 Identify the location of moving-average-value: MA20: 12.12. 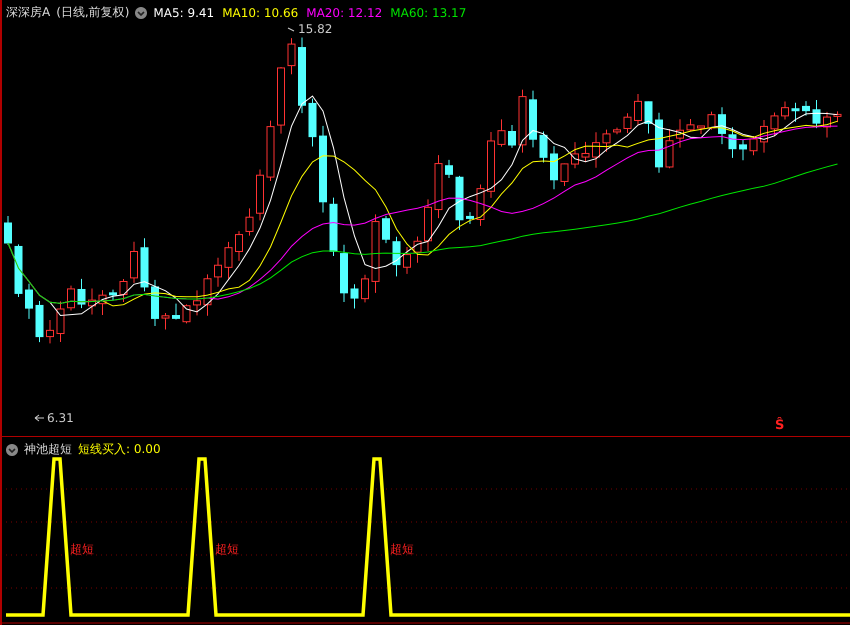
(344, 13).